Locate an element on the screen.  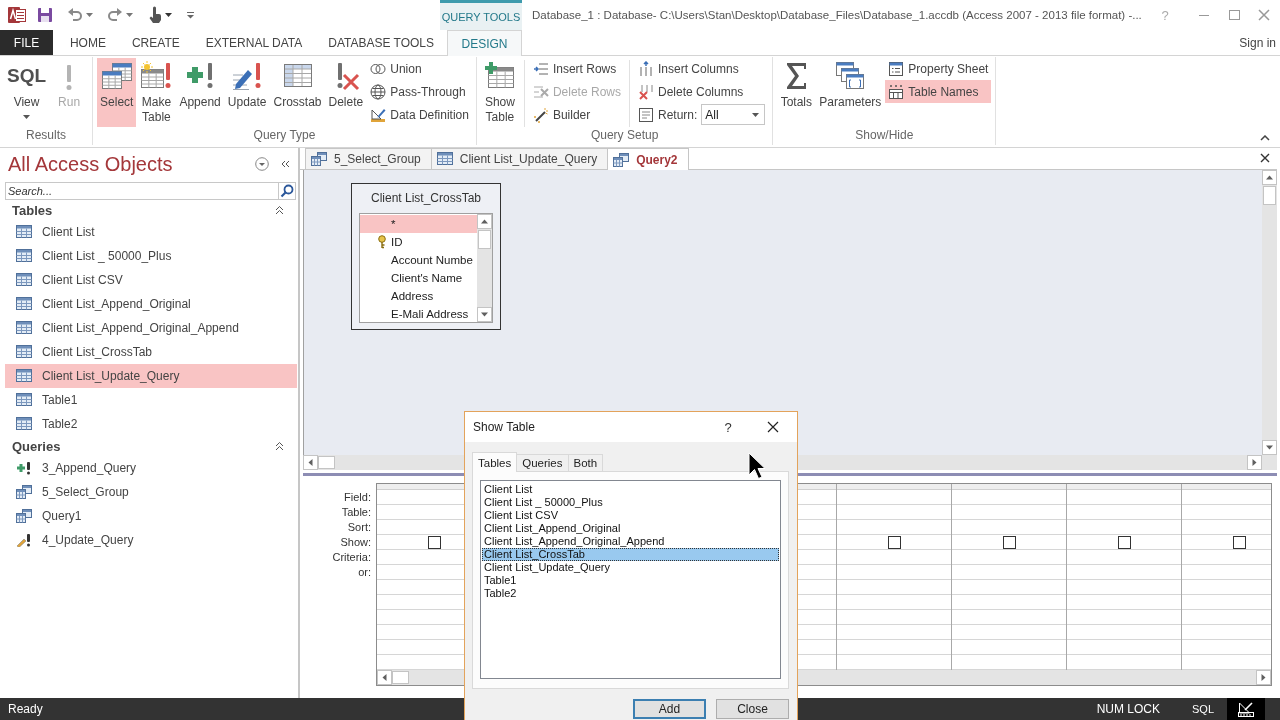
select-button: Select is located at coordinates (117, 92).